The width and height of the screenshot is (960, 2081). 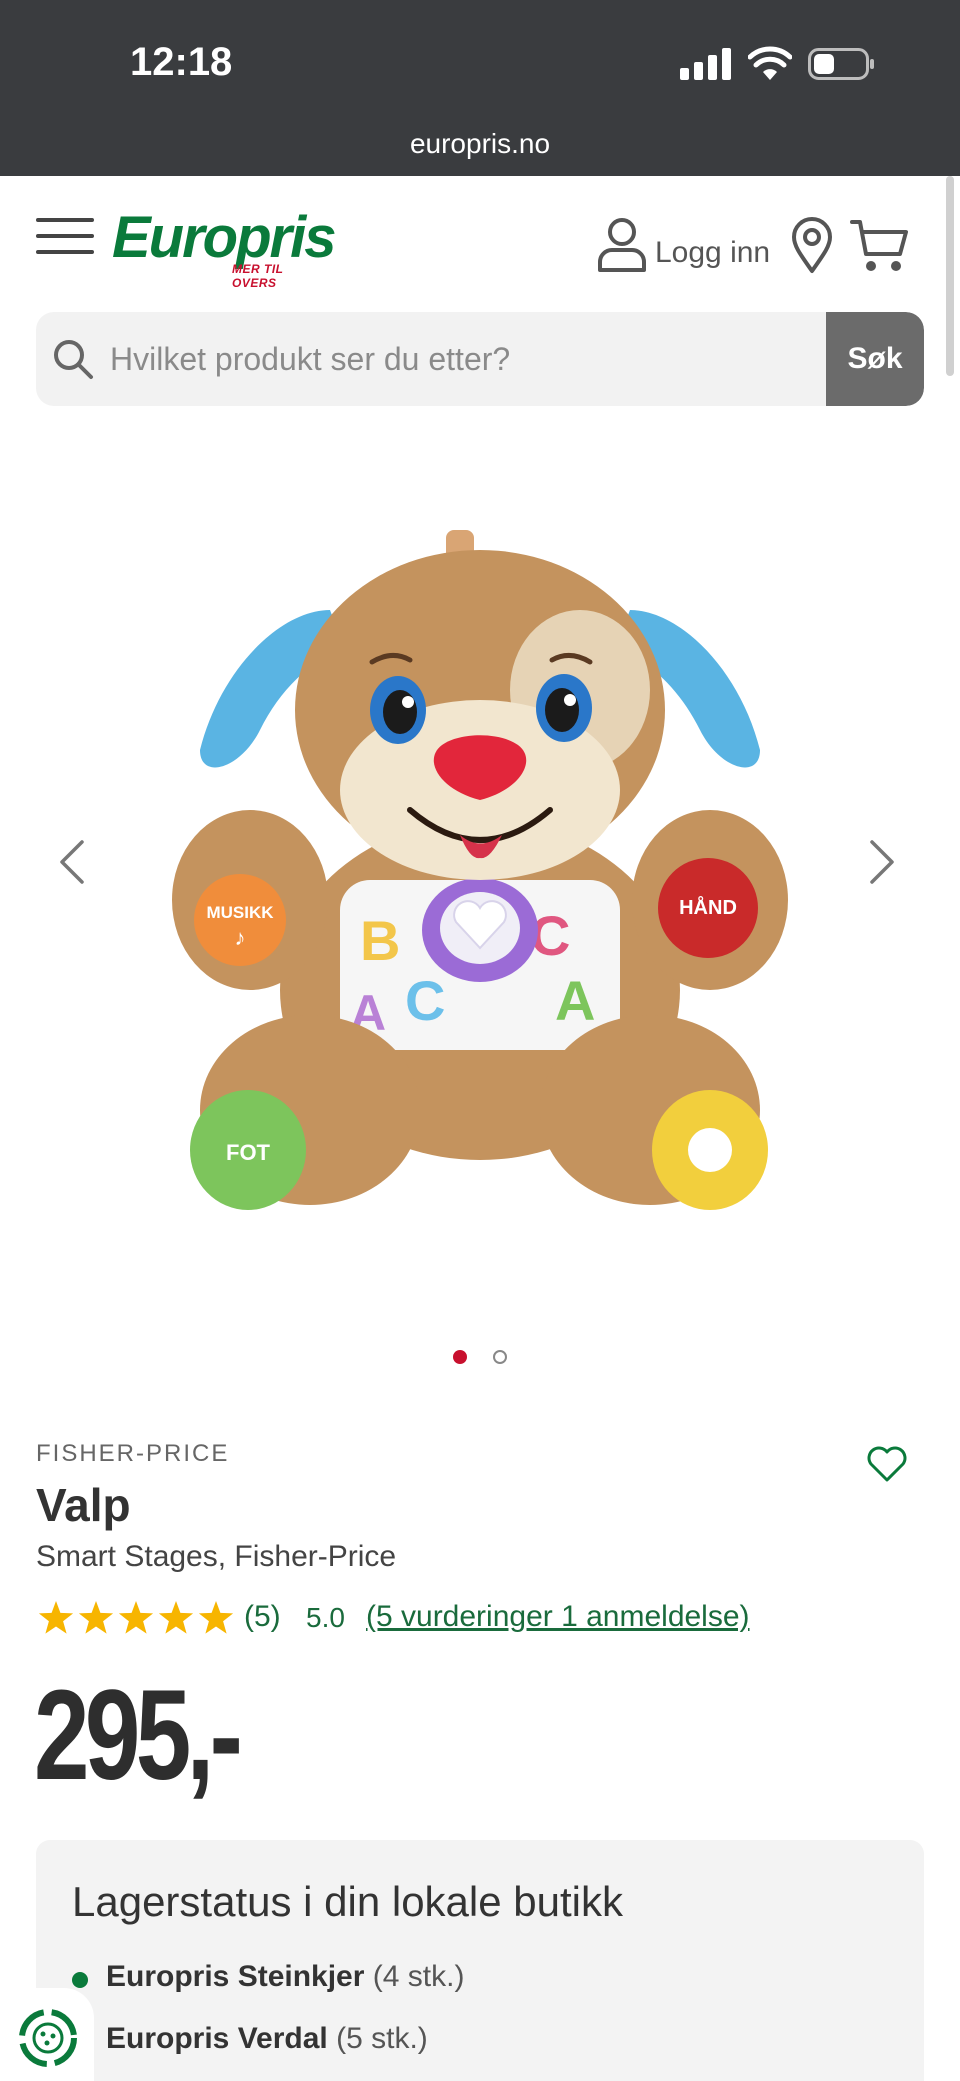 What do you see at coordinates (706, 64) in the screenshot?
I see `cellular-signal-icon` at bounding box center [706, 64].